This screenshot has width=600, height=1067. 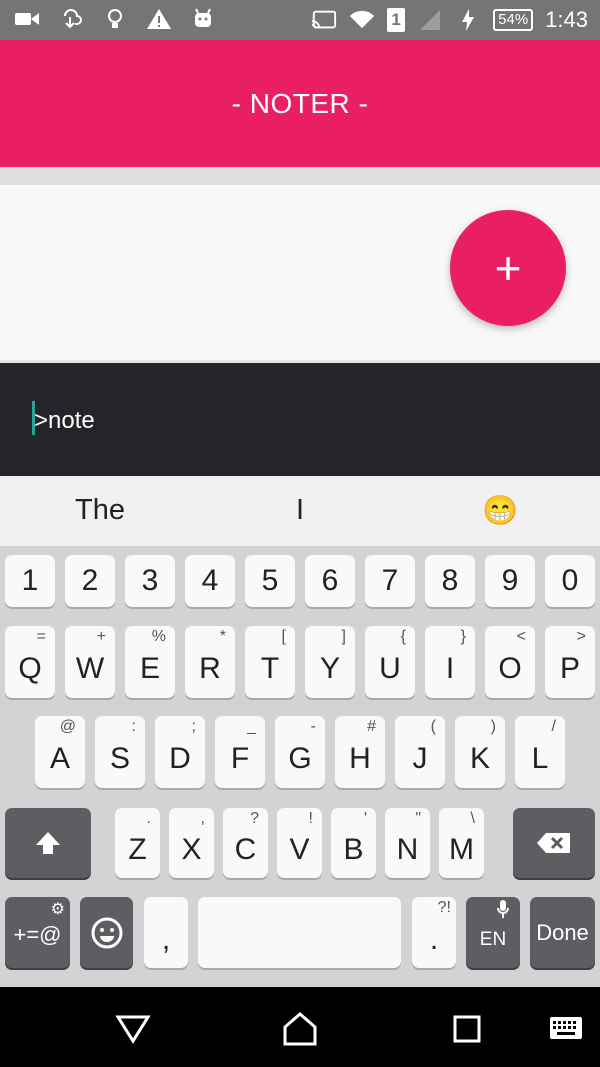 I want to click on key-label: E, so click(x=149, y=668).